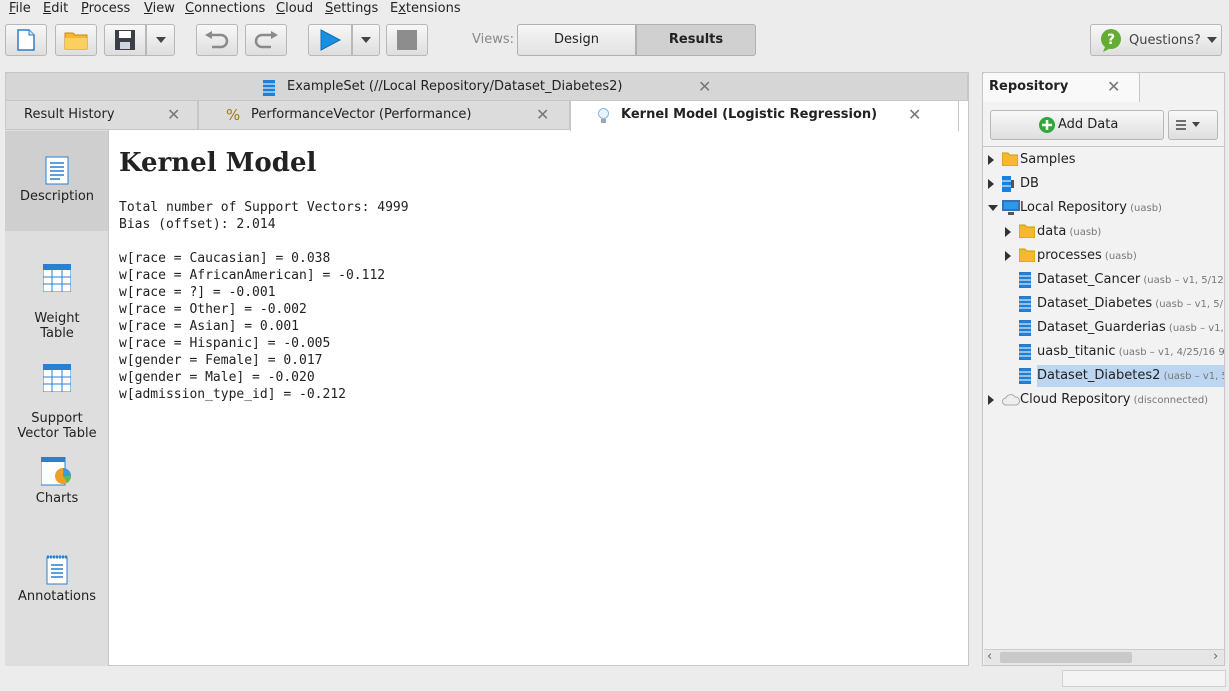 Image resolution: width=1229 pixels, height=691 pixels. What do you see at coordinates (57, 426) in the screenshot?
I see `view-label: Support Vector Table` at bounding box center [57, 426].